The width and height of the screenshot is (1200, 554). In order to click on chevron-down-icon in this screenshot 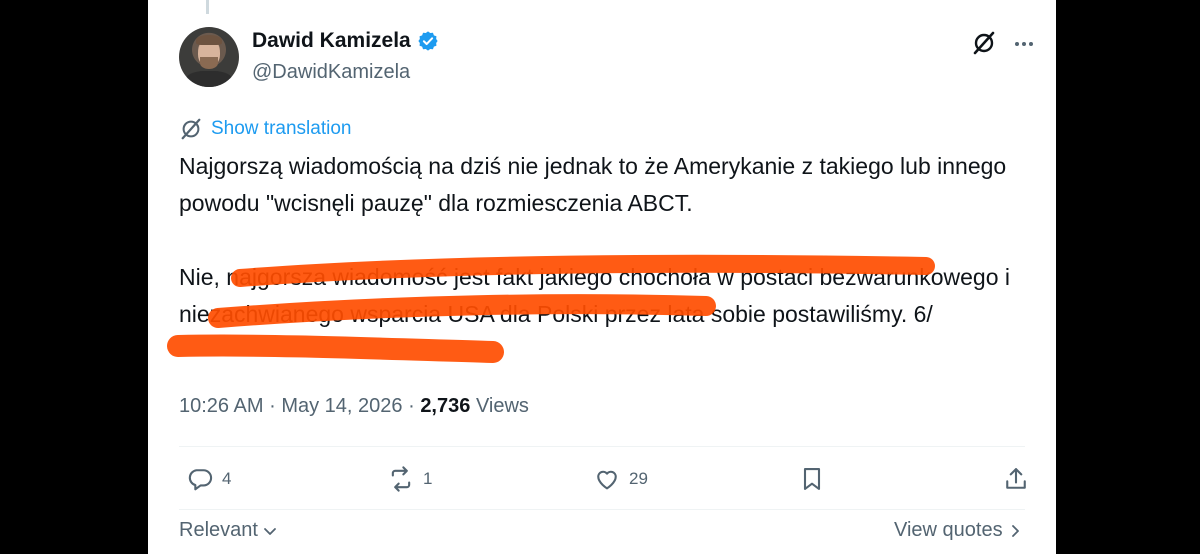, I will do `click(270, 531)`.